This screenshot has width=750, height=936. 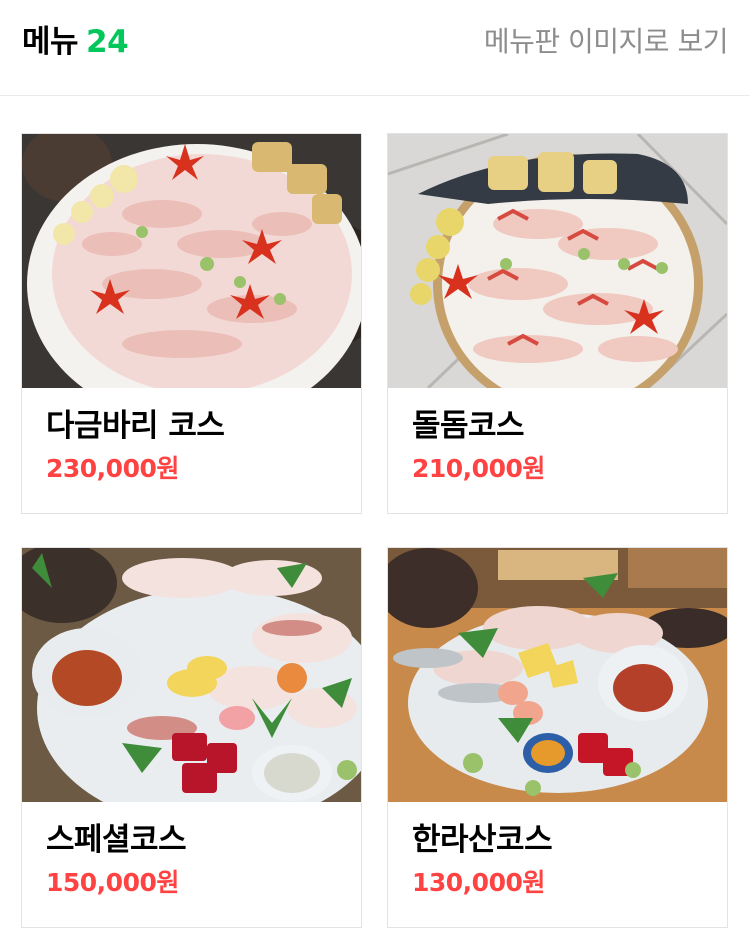 I want to click on menu-title: 메뉴 24, so click(x=75, y=42).